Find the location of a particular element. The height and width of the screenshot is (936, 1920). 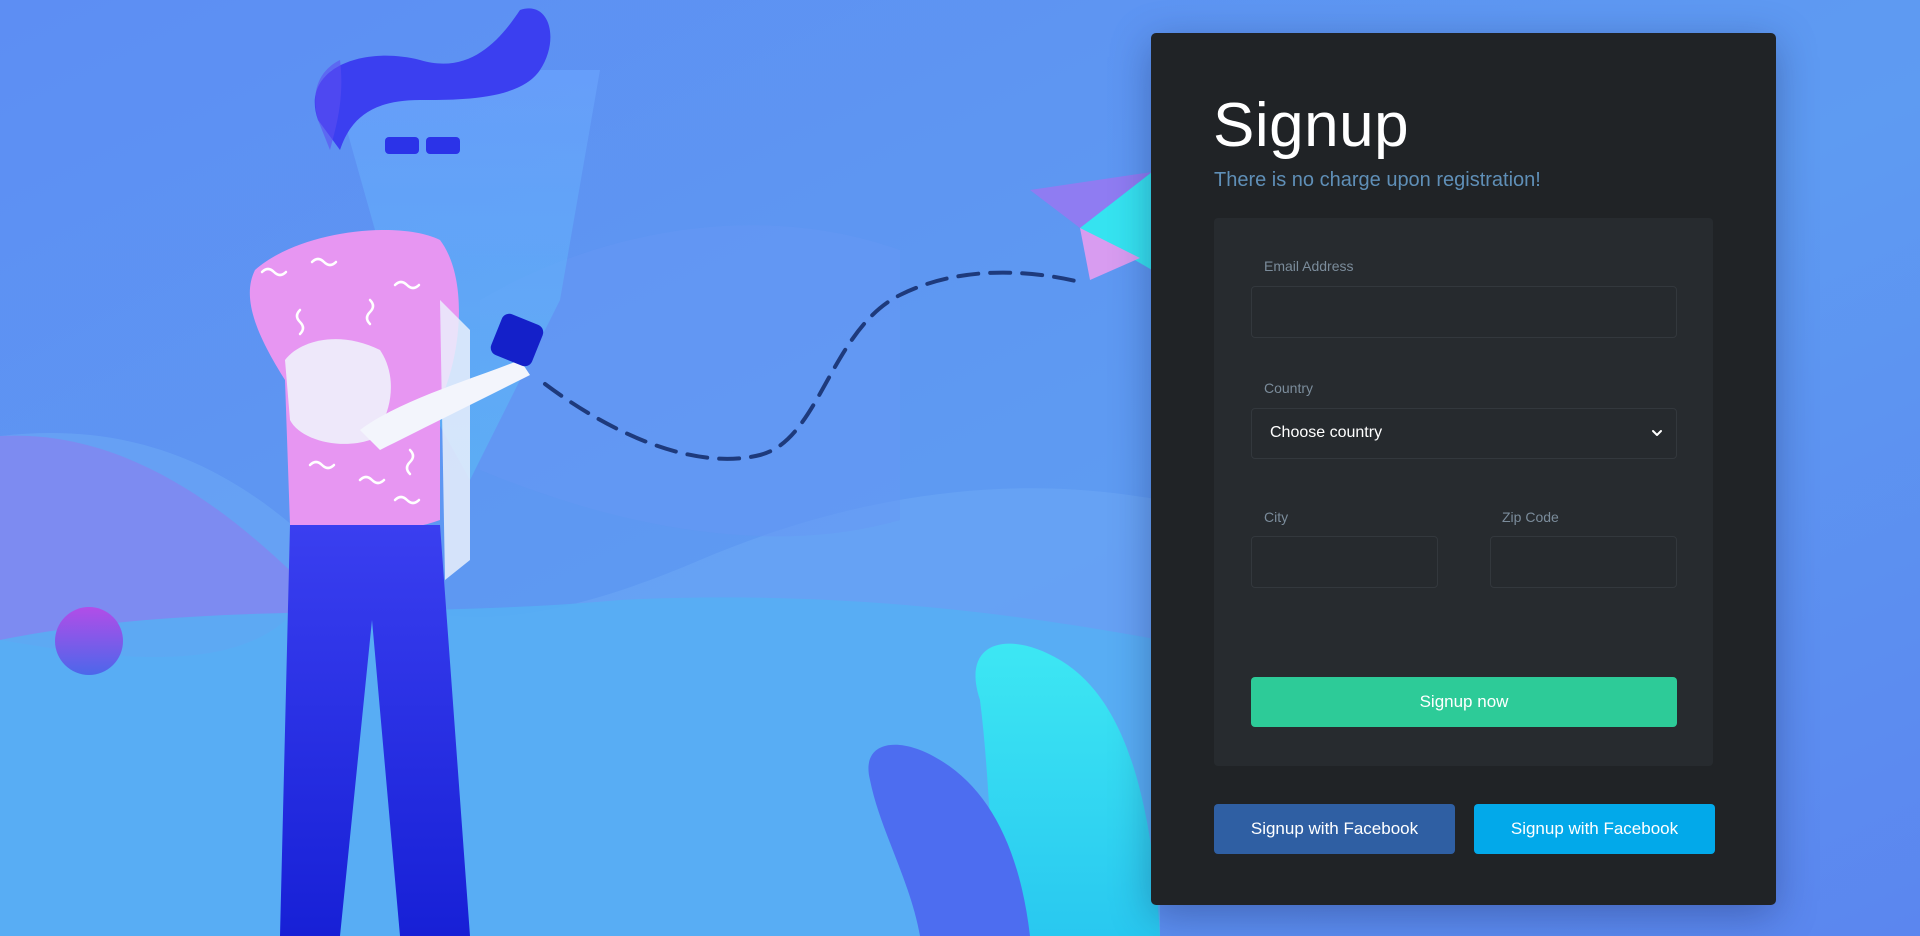

page-title: Signup is located at coordinates (1311, 125).